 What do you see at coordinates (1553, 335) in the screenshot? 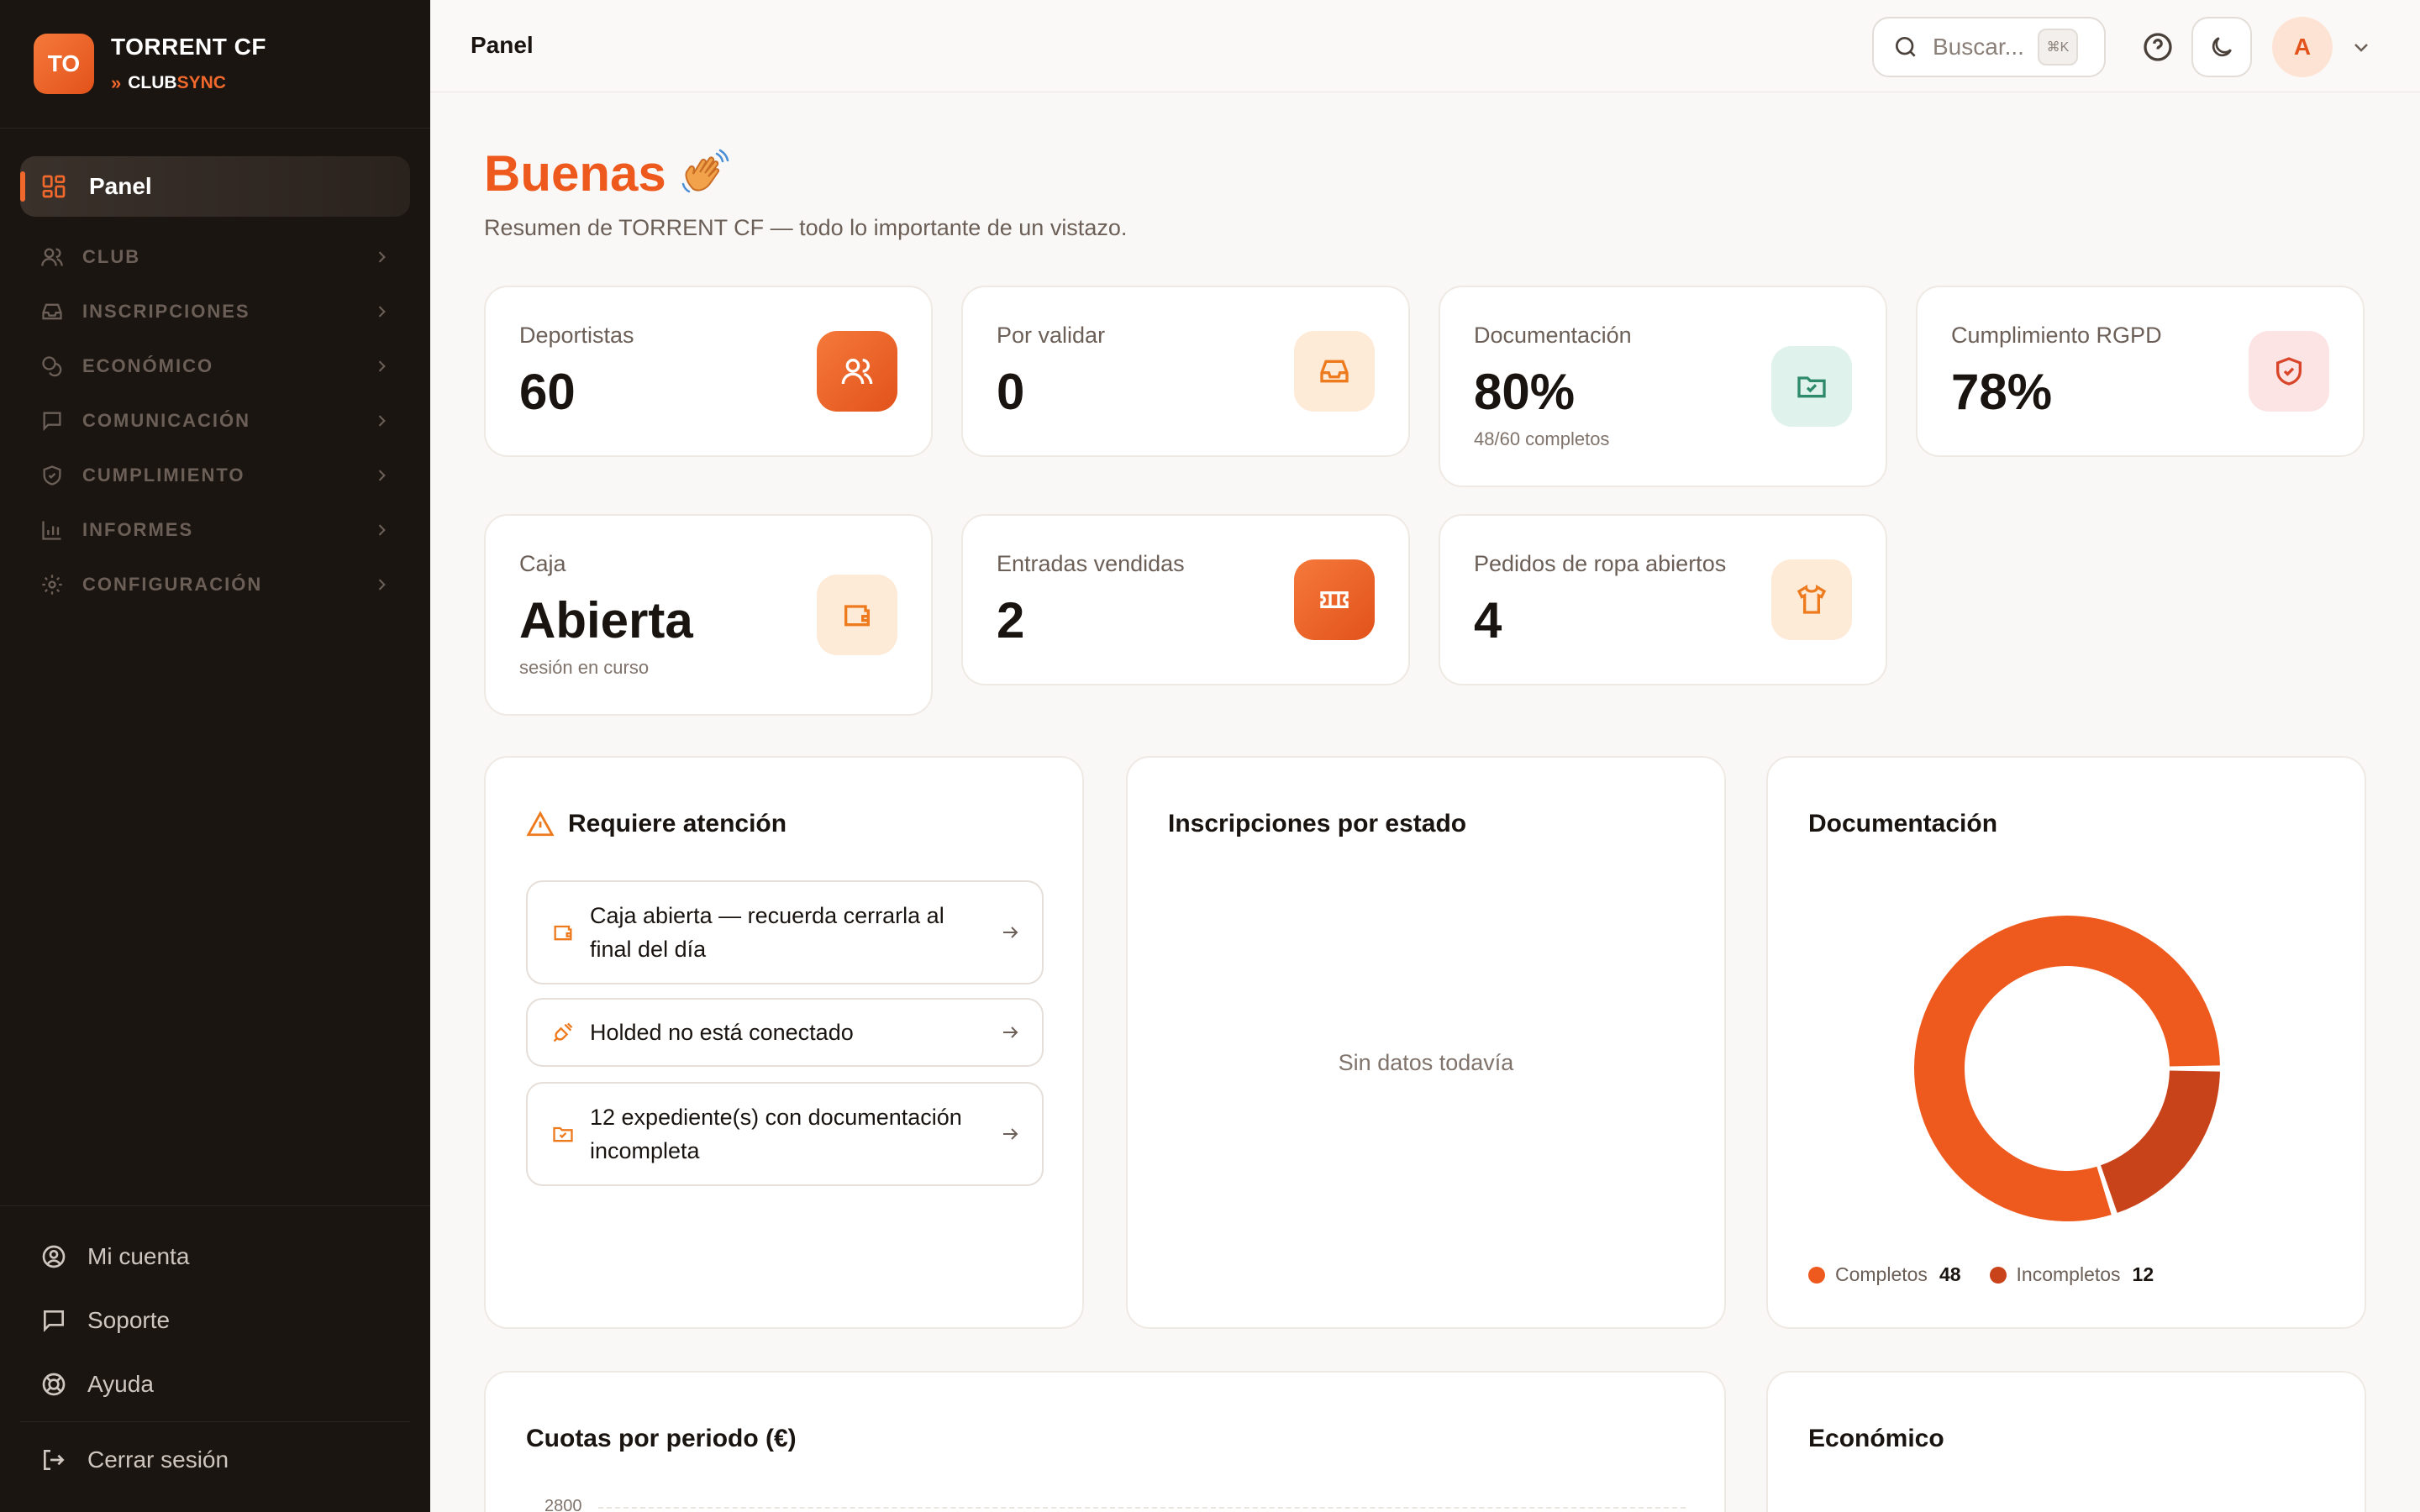
I see `stat-label: Documentación` at bounding box center [1553, 335].